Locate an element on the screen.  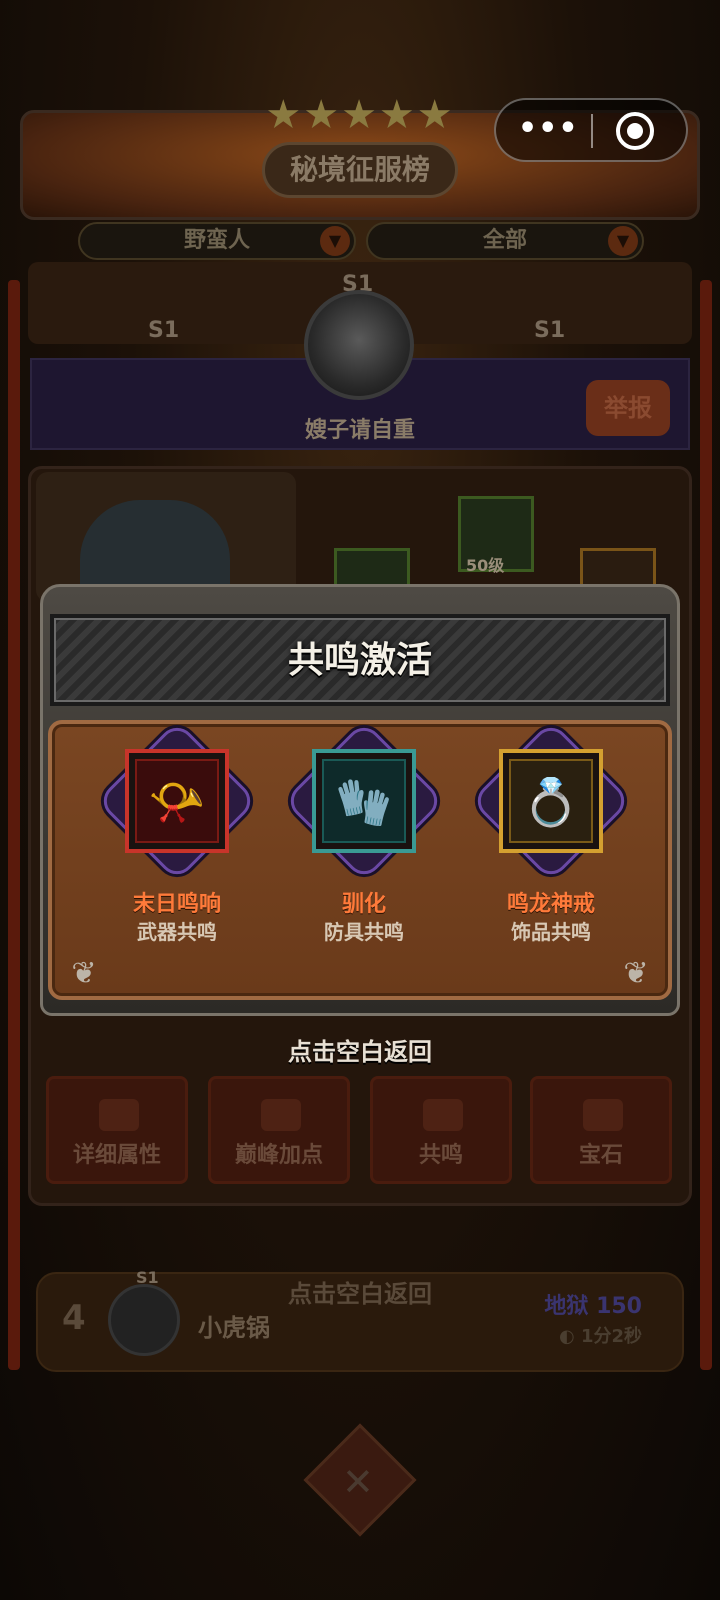
item-frame: 💍 is located at coordinates (551, 801).